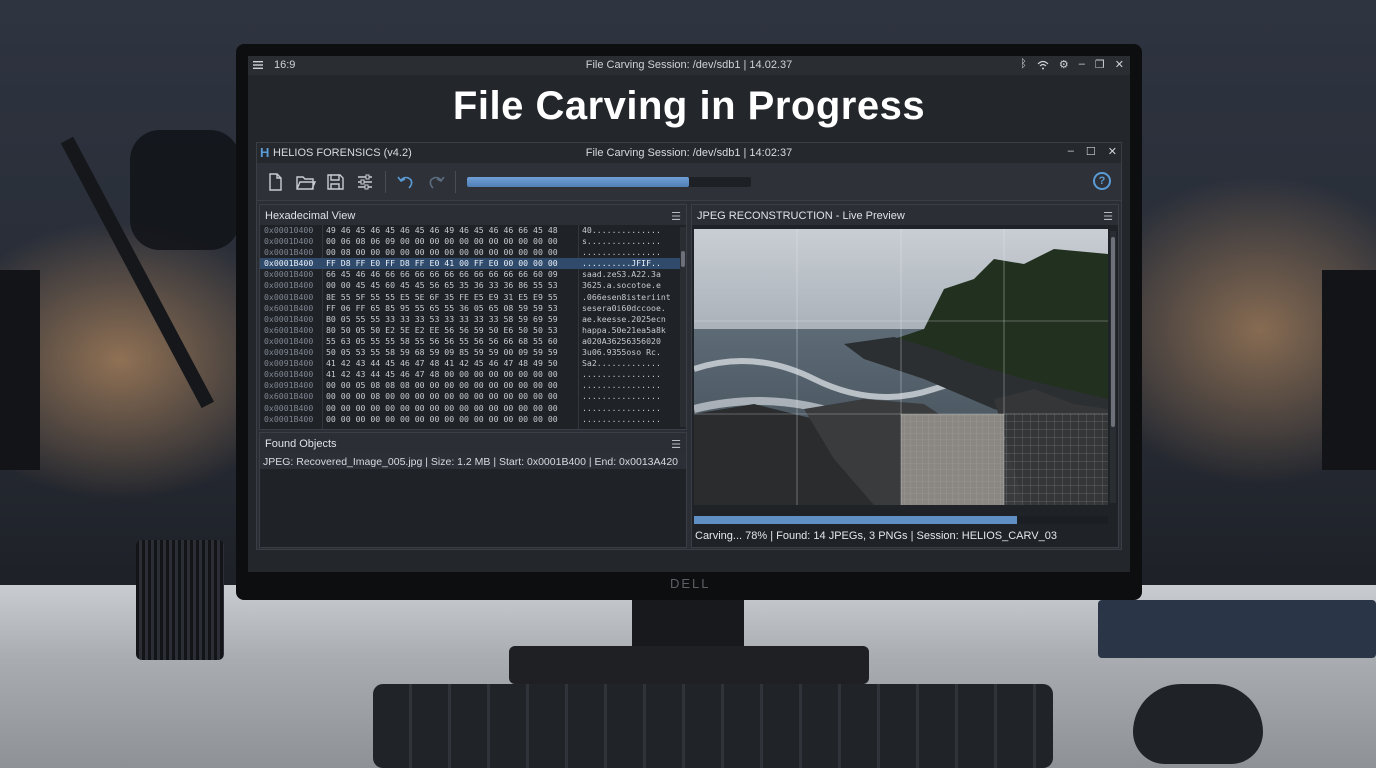 This screenshot has height=768, width=1376. Describe the element at coordinates (901, 367) in the screenshot. I see `reconstructed-image-preview` at that location.